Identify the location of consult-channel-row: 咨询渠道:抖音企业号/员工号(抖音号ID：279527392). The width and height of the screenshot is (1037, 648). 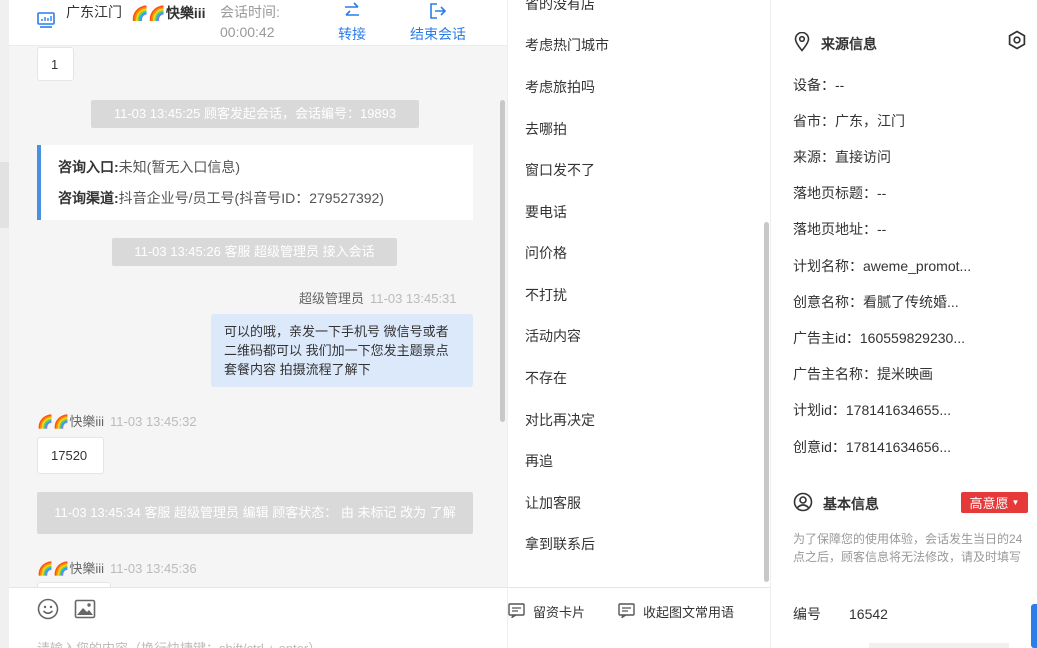
(265, 198).